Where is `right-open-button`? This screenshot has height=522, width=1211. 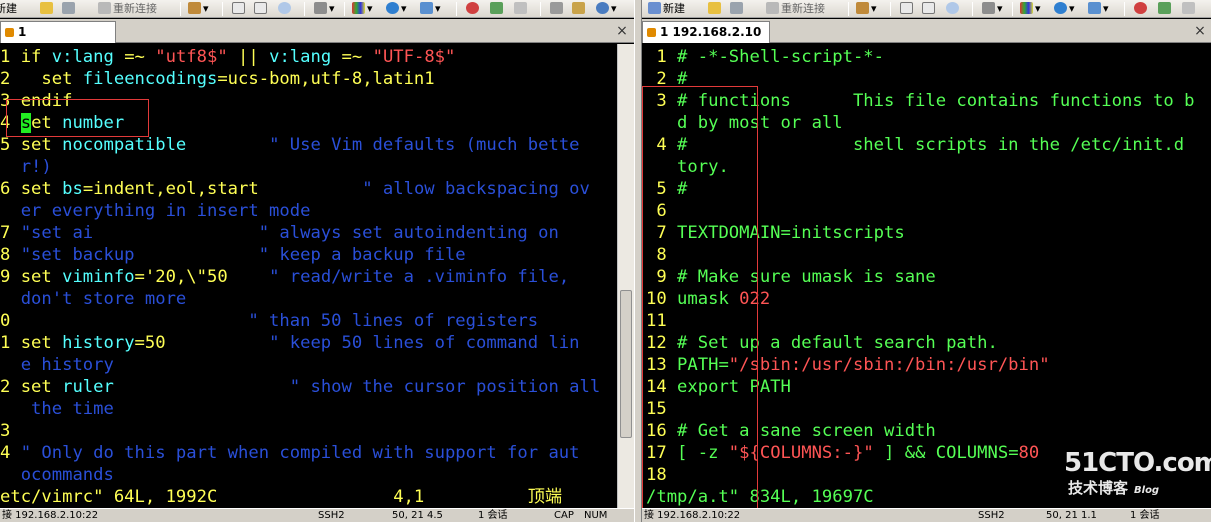 right-open-button is located at coordinates (715, 9).